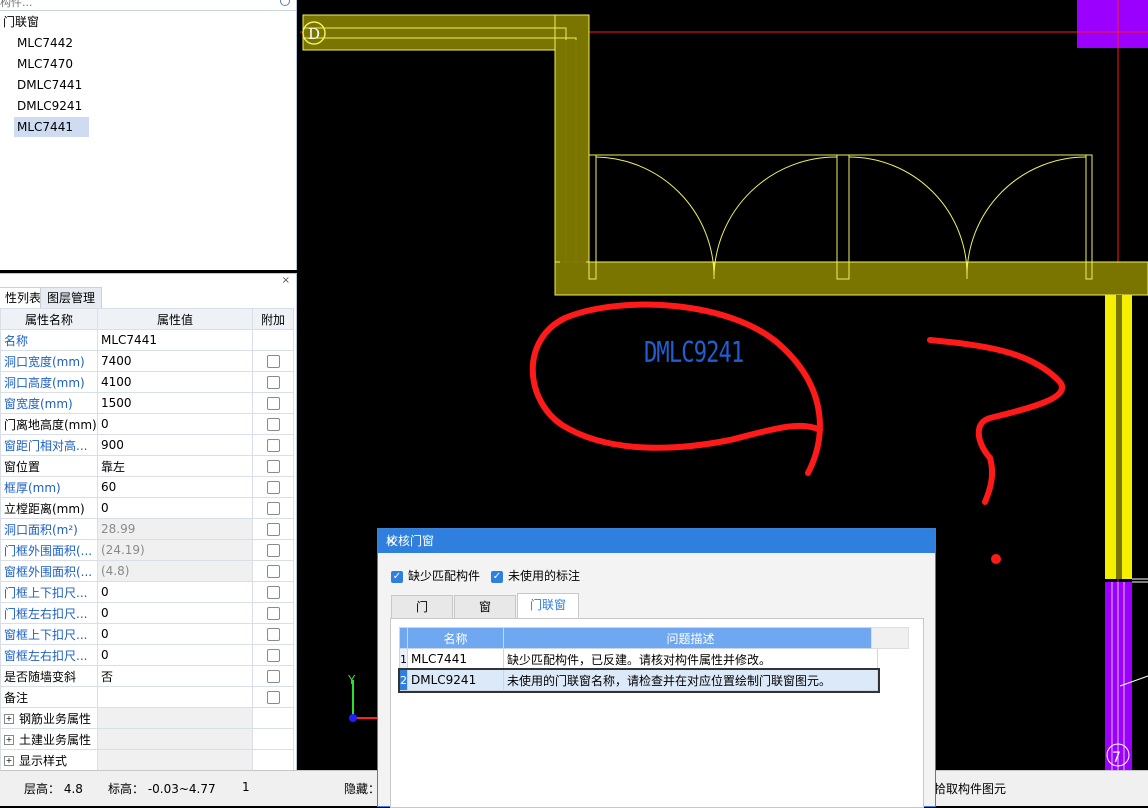 The width and height of the screenshot is (1148, 808). What do you see at coordinates (175, 340) in the screenshot?
I see `property-value: MLC7441` at bounding box center [175, 340].